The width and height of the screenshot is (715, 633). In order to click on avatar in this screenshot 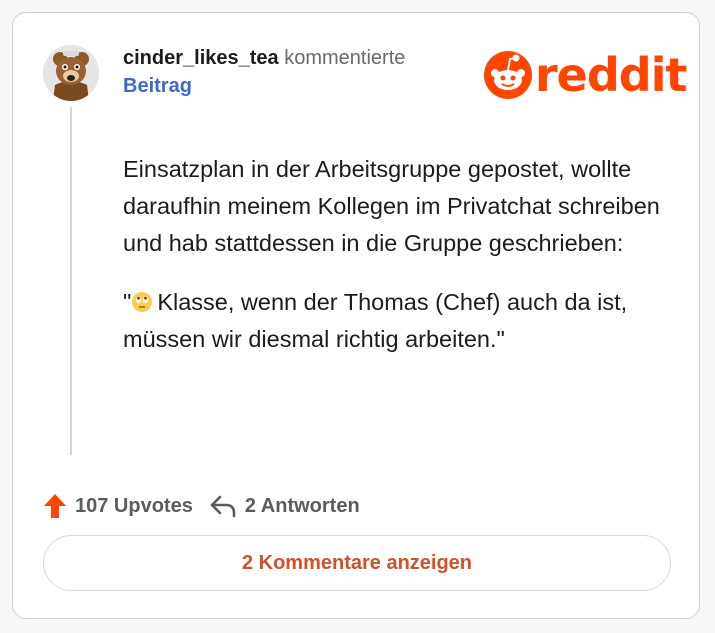, I will do `click(71, 73)`.